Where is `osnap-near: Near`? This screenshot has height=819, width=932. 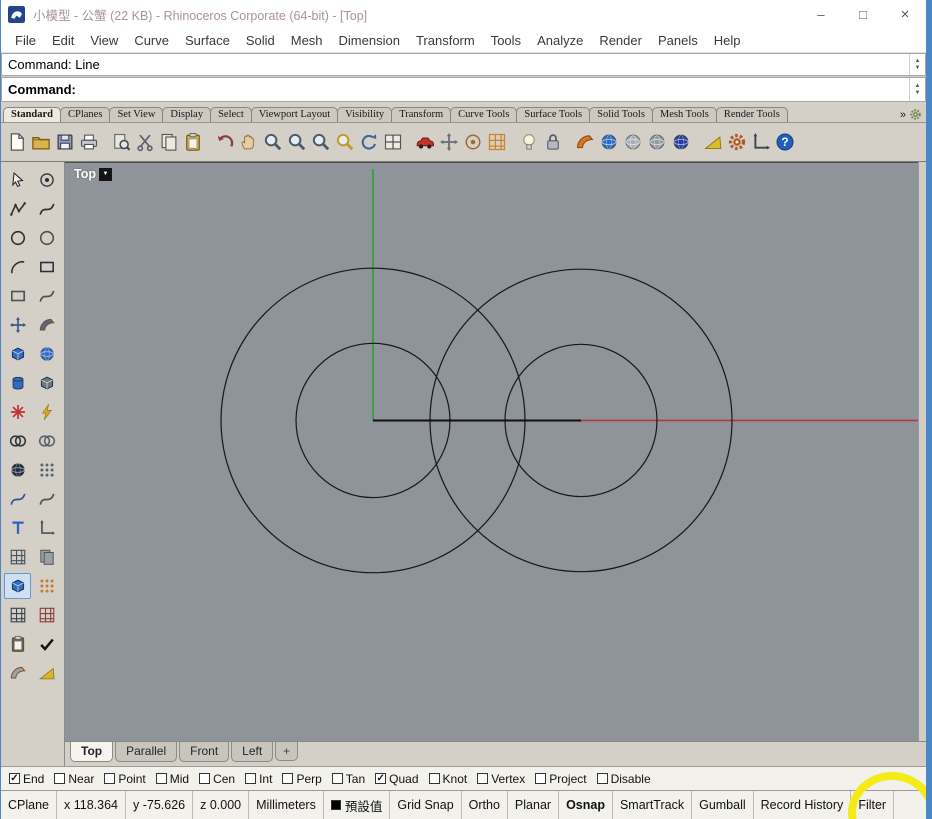 osnap-near: Near is located at coordinates (74, 779).